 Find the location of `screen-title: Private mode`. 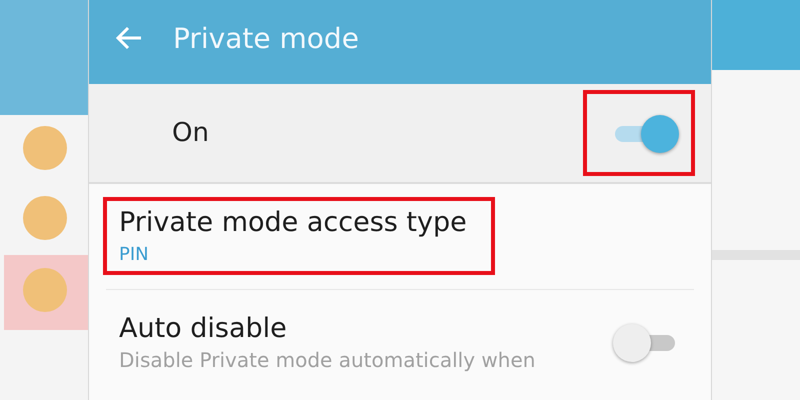

screen-title: Private mode is located at coordinates (266, 38).